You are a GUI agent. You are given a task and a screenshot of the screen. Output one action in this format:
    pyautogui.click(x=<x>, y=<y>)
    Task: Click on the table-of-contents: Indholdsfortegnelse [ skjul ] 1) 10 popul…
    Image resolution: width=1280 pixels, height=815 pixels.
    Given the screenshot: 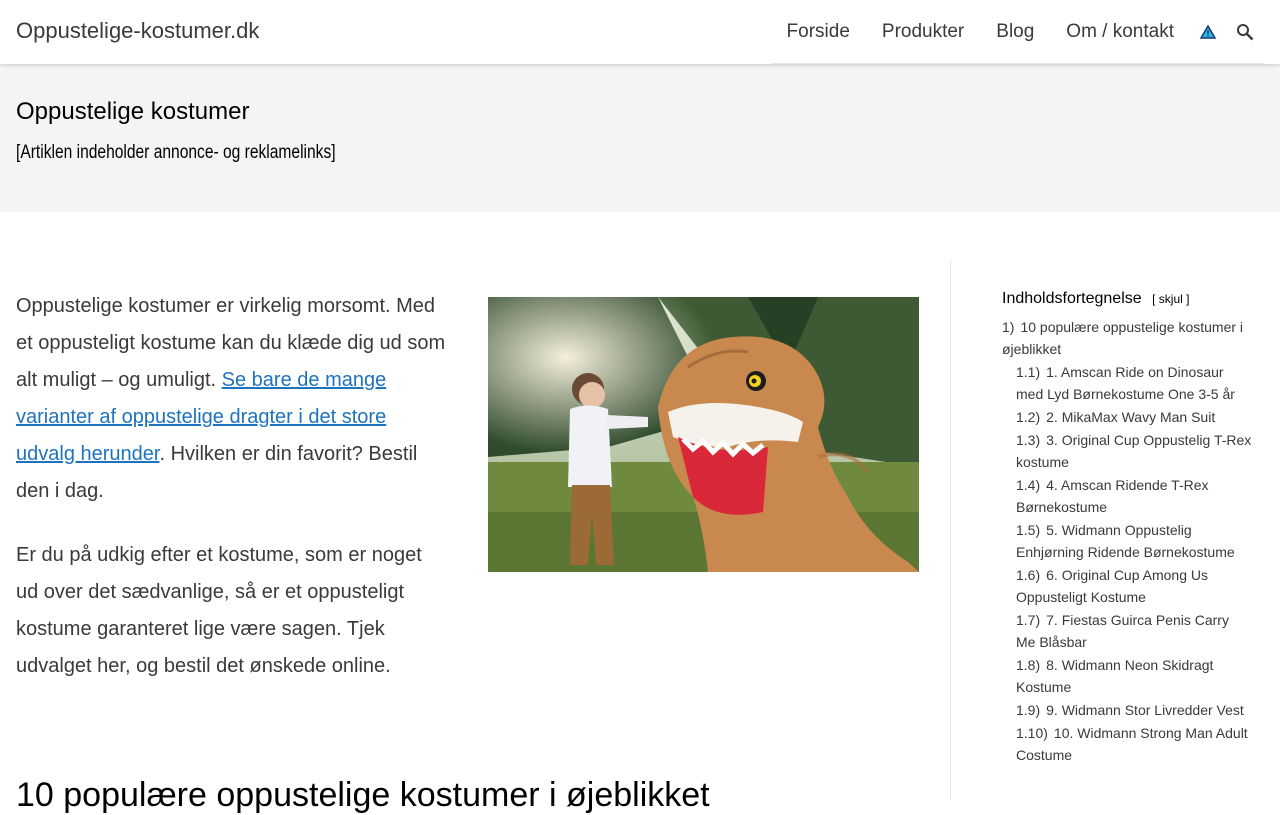 What is the action you would take?
    pyautogui.click(x=1127, y=528)
    